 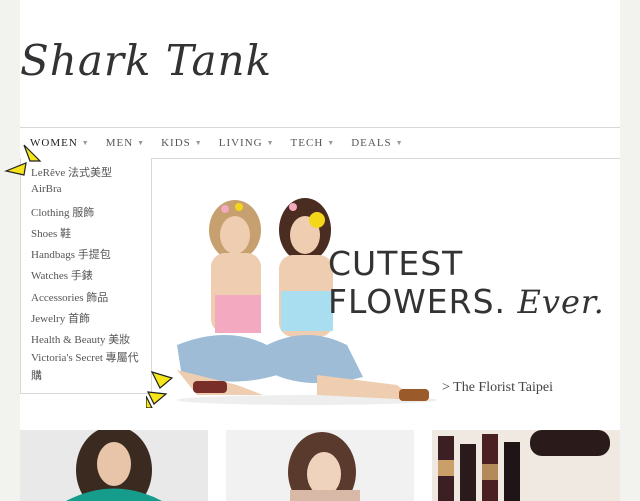 What do you see at coordinates (62, 275) in the screenshot?
I see `dropdown-item-watches: Watches 手錶` at bounding box center [62, 275].